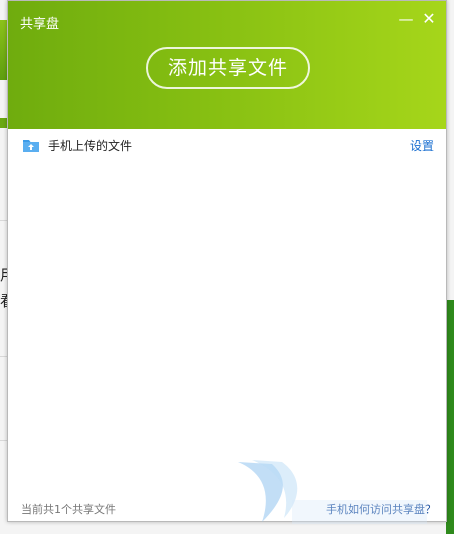 The height and width of the screenshot is (534, 454). I want to click on folder-name: 手机上传的文件, so click(90, 145).